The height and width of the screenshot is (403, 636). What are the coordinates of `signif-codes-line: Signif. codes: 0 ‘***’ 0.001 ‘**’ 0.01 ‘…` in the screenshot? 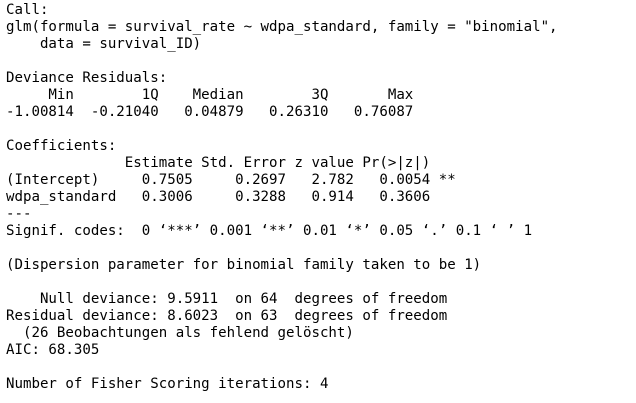 It's located at (269, 231).